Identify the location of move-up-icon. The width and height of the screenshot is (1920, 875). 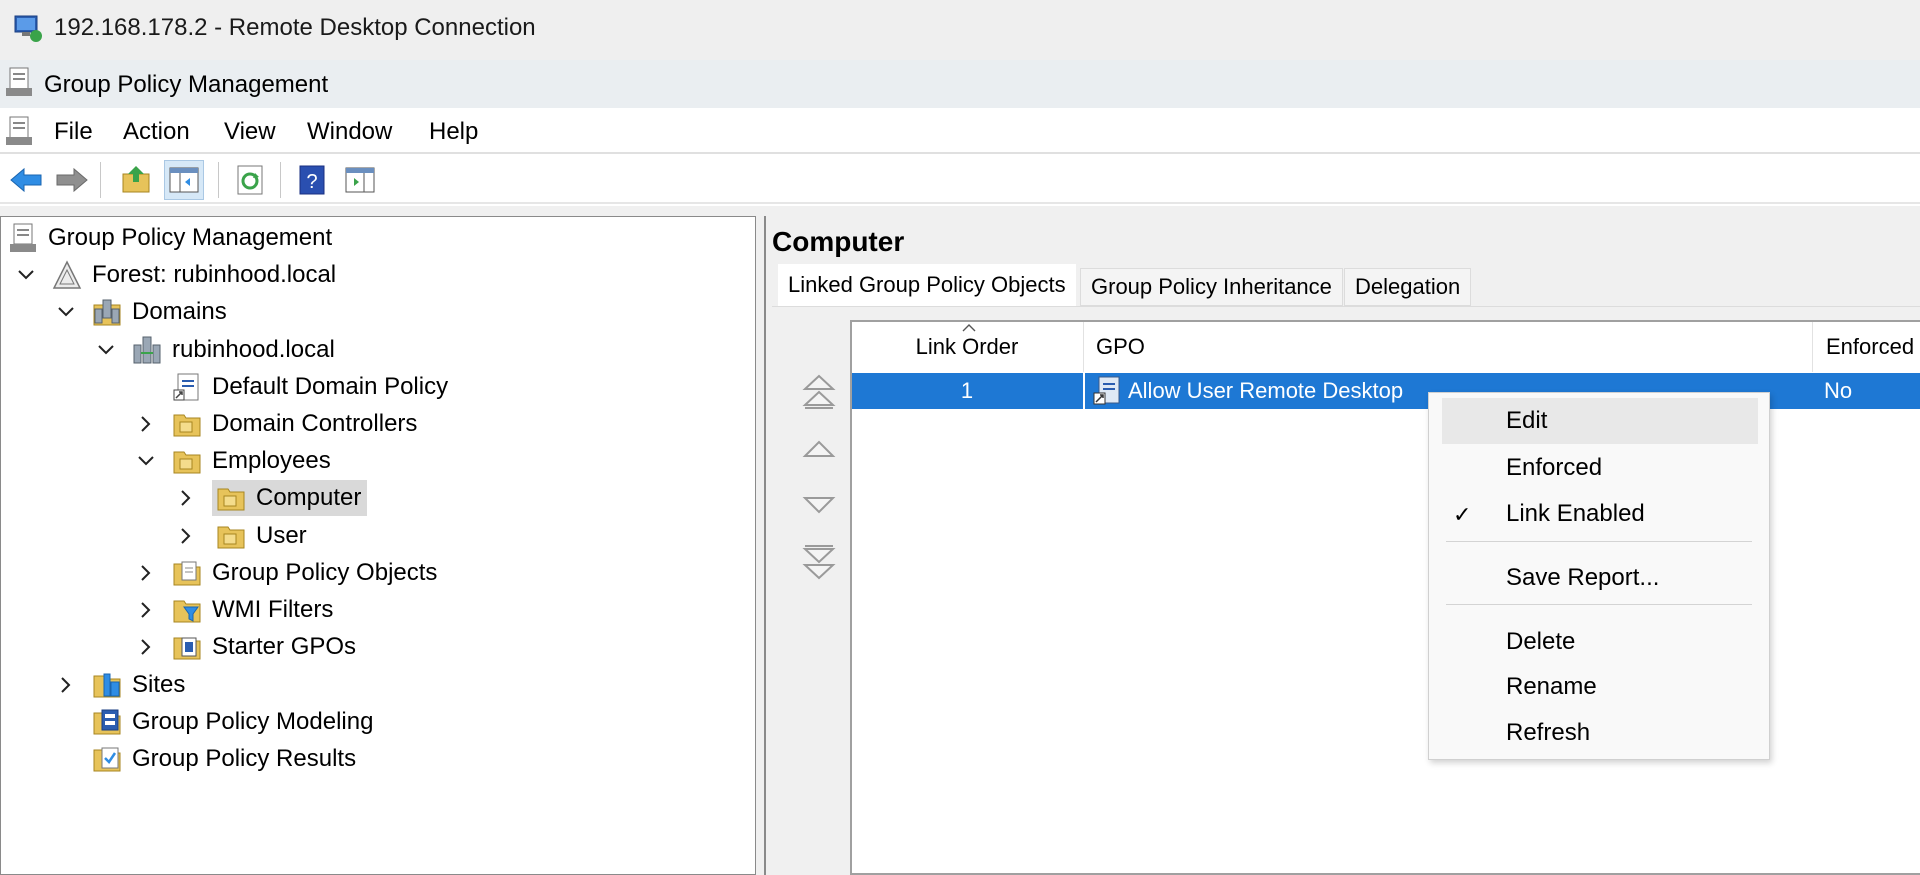
(819, 448).